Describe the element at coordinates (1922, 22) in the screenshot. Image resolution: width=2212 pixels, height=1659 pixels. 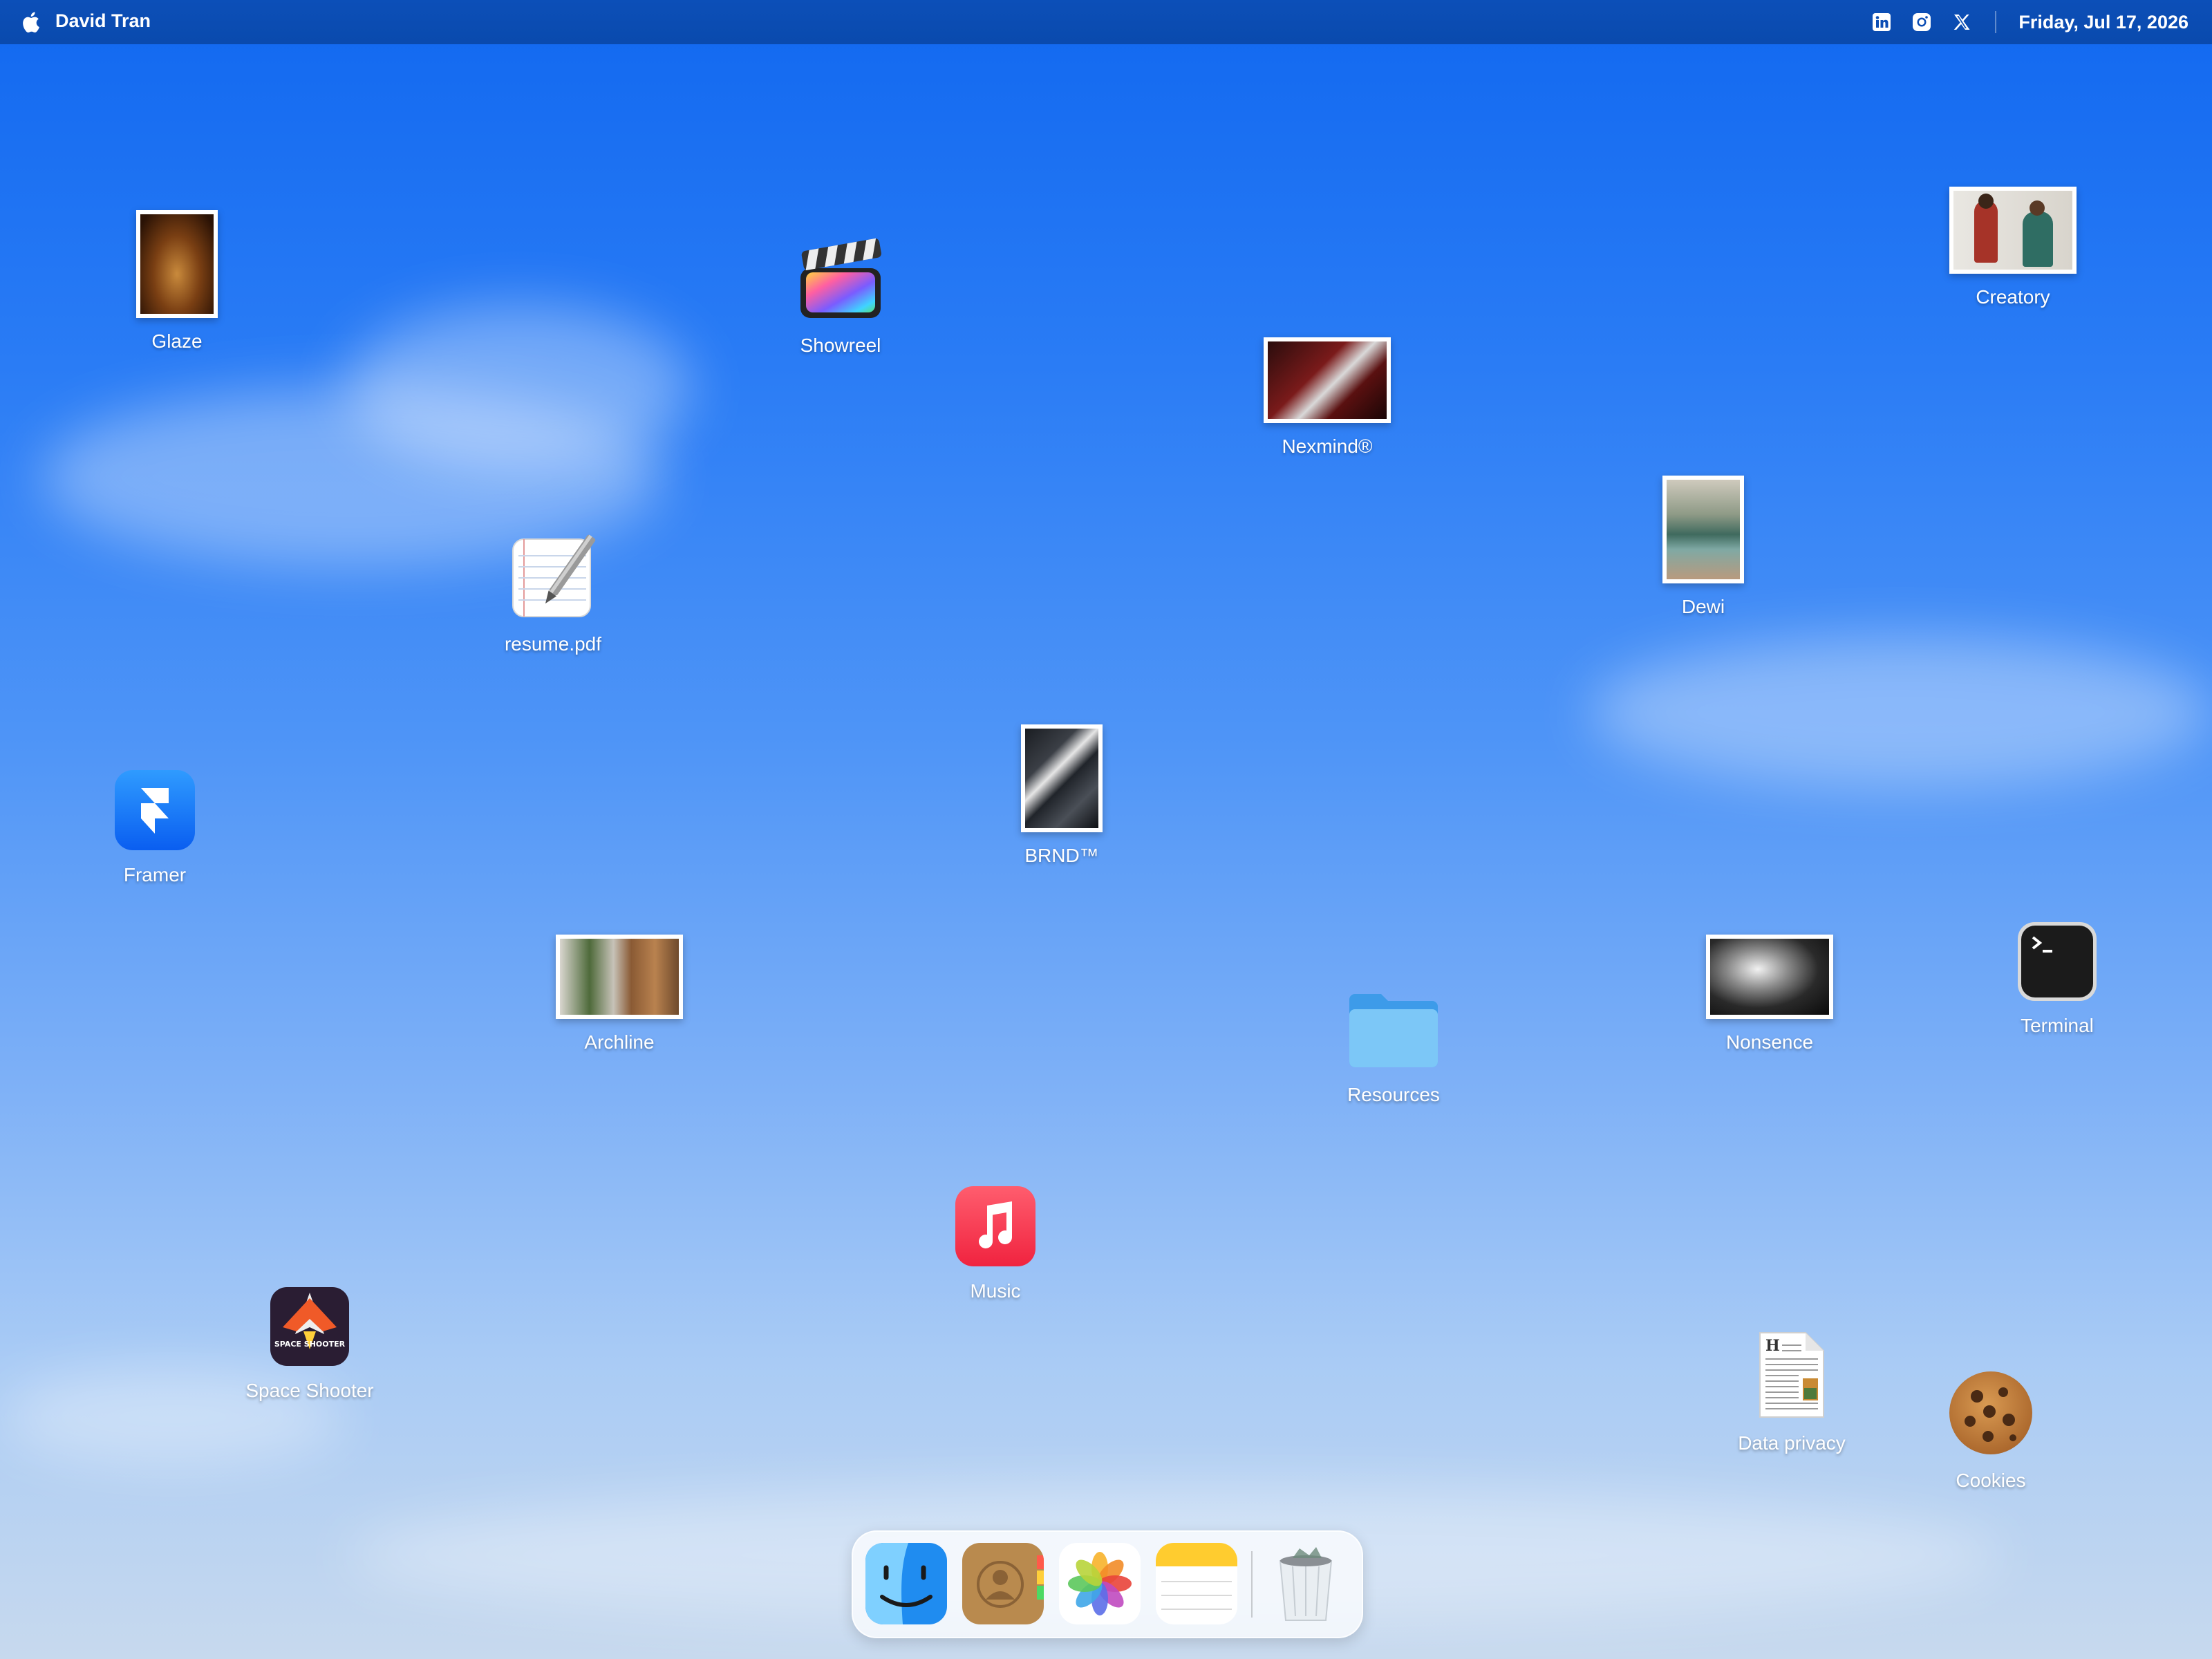
I see `instagram-icon` at that location.